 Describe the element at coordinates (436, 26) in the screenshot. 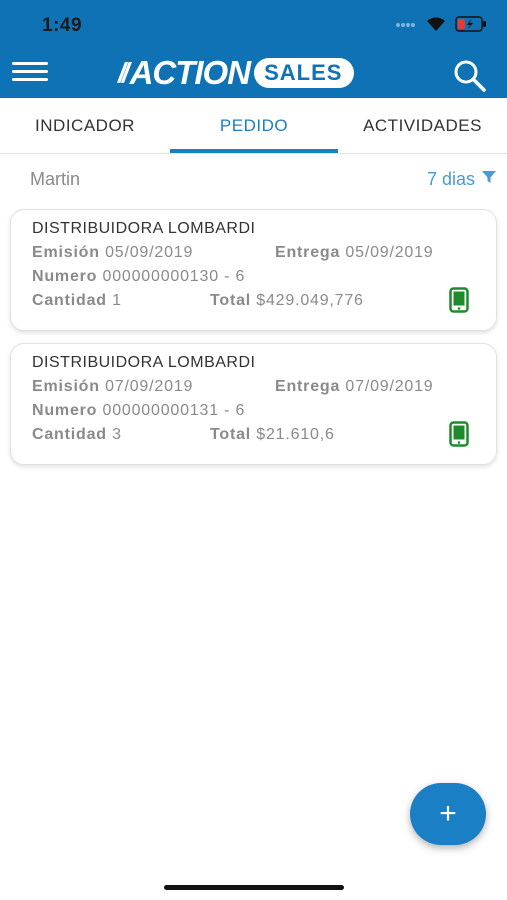

I see `wifi-icon` at that location.